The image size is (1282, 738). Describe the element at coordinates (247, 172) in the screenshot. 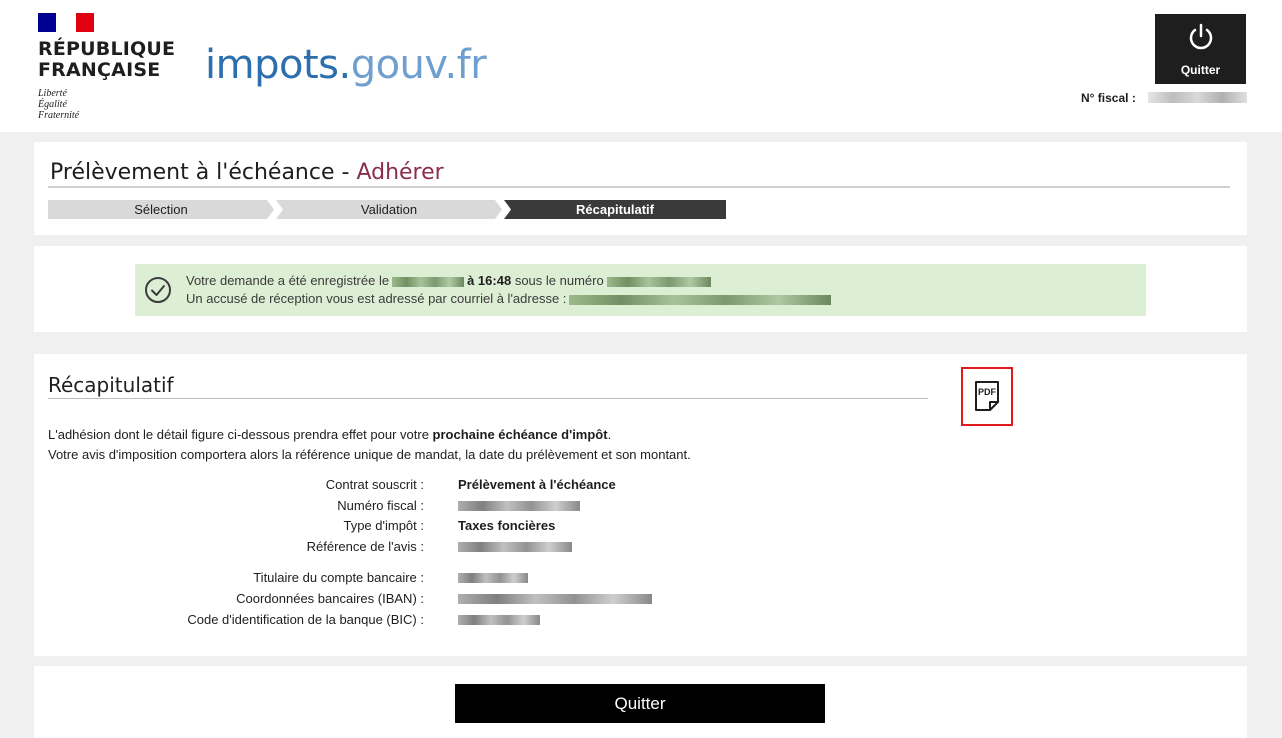

I see `page-title: Prélèvement à l'échéance - Adhérer` at that location.